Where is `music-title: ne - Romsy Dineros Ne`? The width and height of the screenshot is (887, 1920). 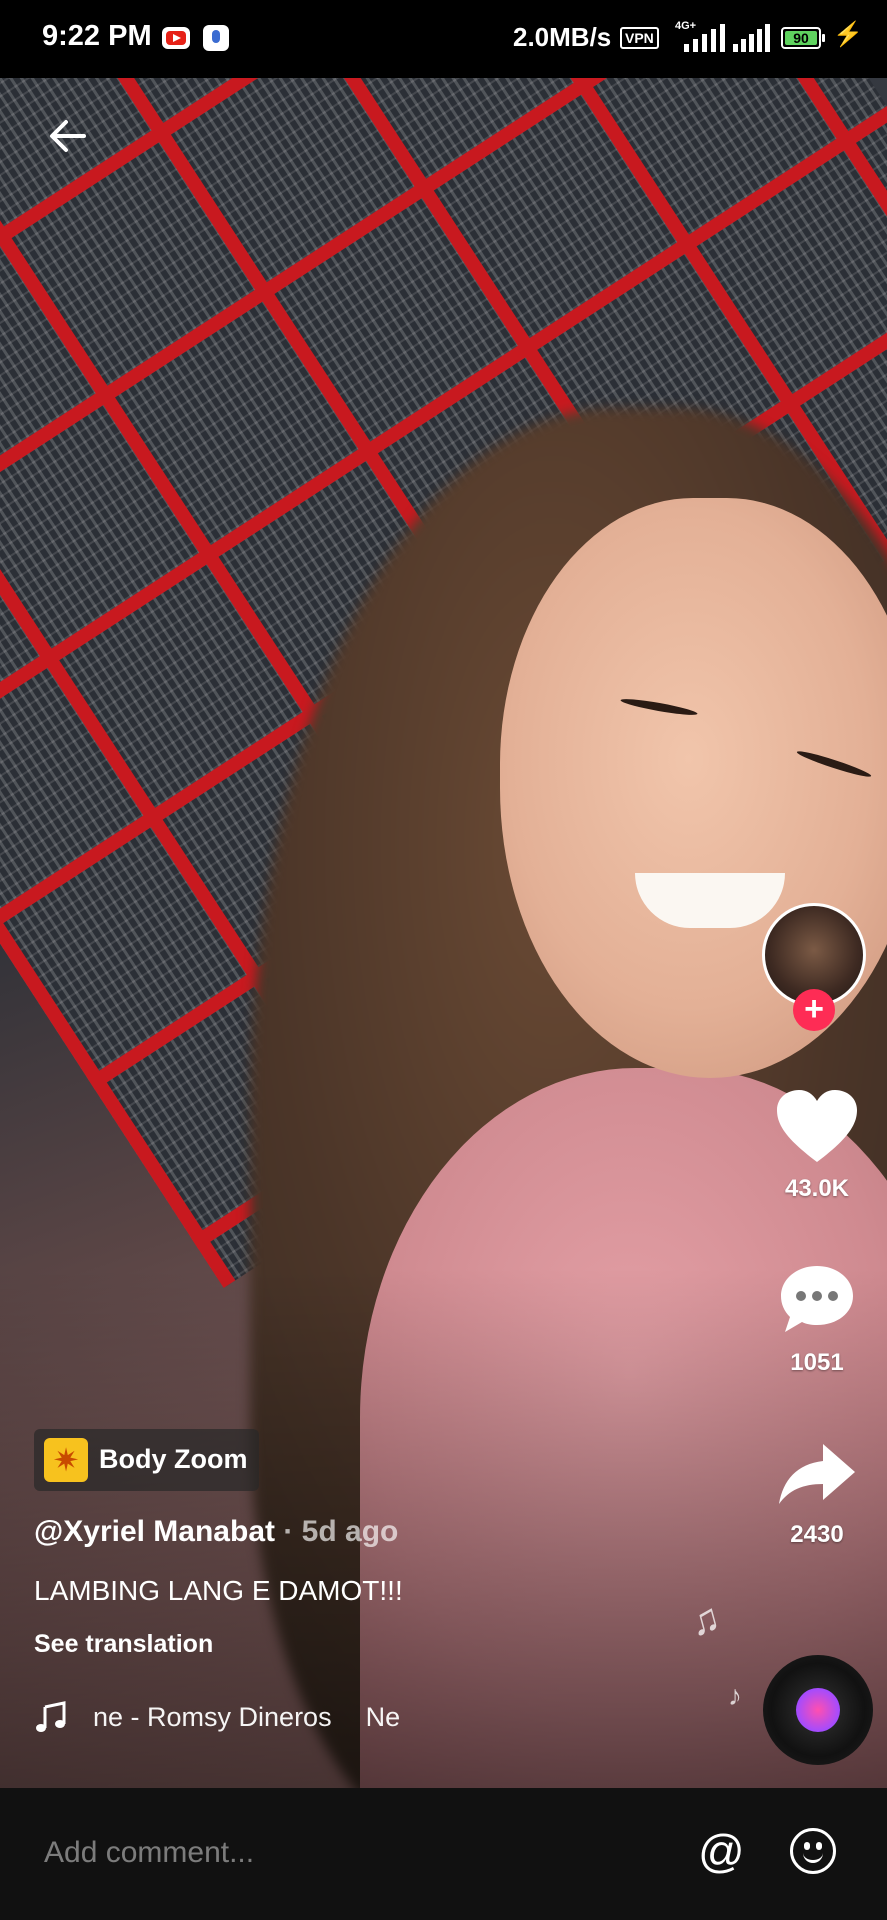
music-title: ne - Romsy Dineros Ne is located at coordinates (268, 1717).